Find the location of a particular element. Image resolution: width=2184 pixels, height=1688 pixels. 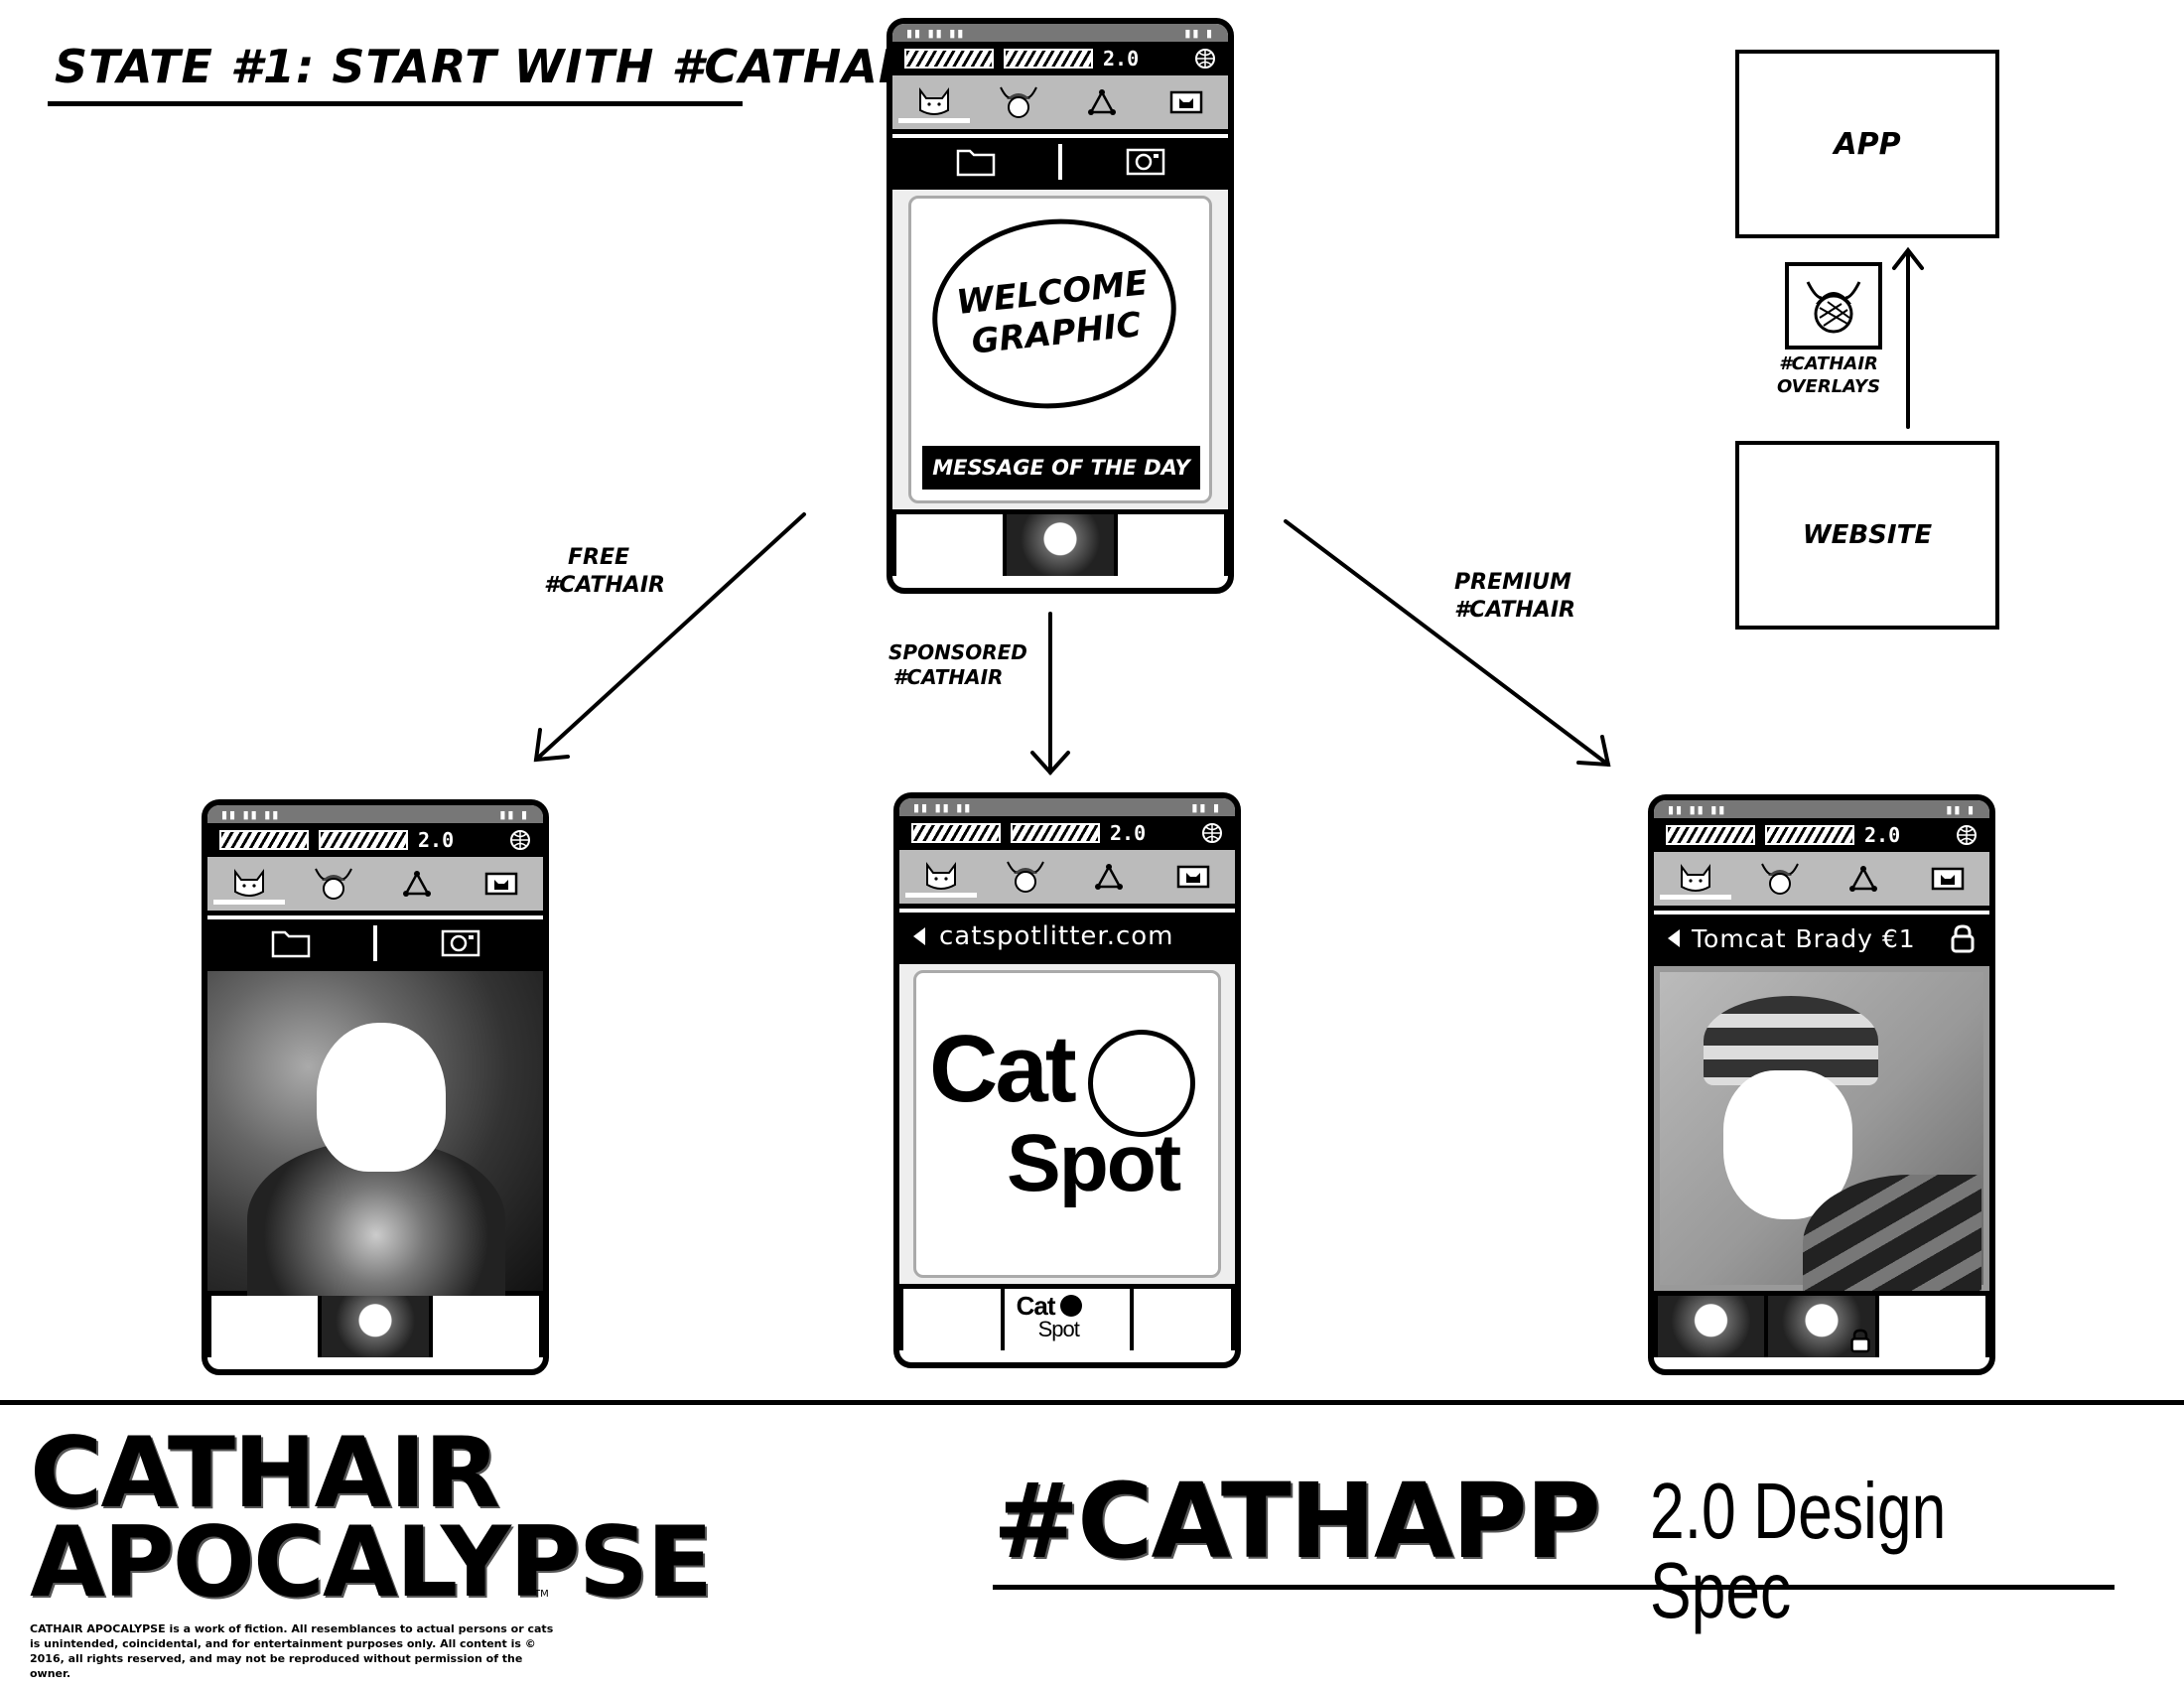

spec-title: 2.0 Design Spec is located at coordinates (1798, 1550).